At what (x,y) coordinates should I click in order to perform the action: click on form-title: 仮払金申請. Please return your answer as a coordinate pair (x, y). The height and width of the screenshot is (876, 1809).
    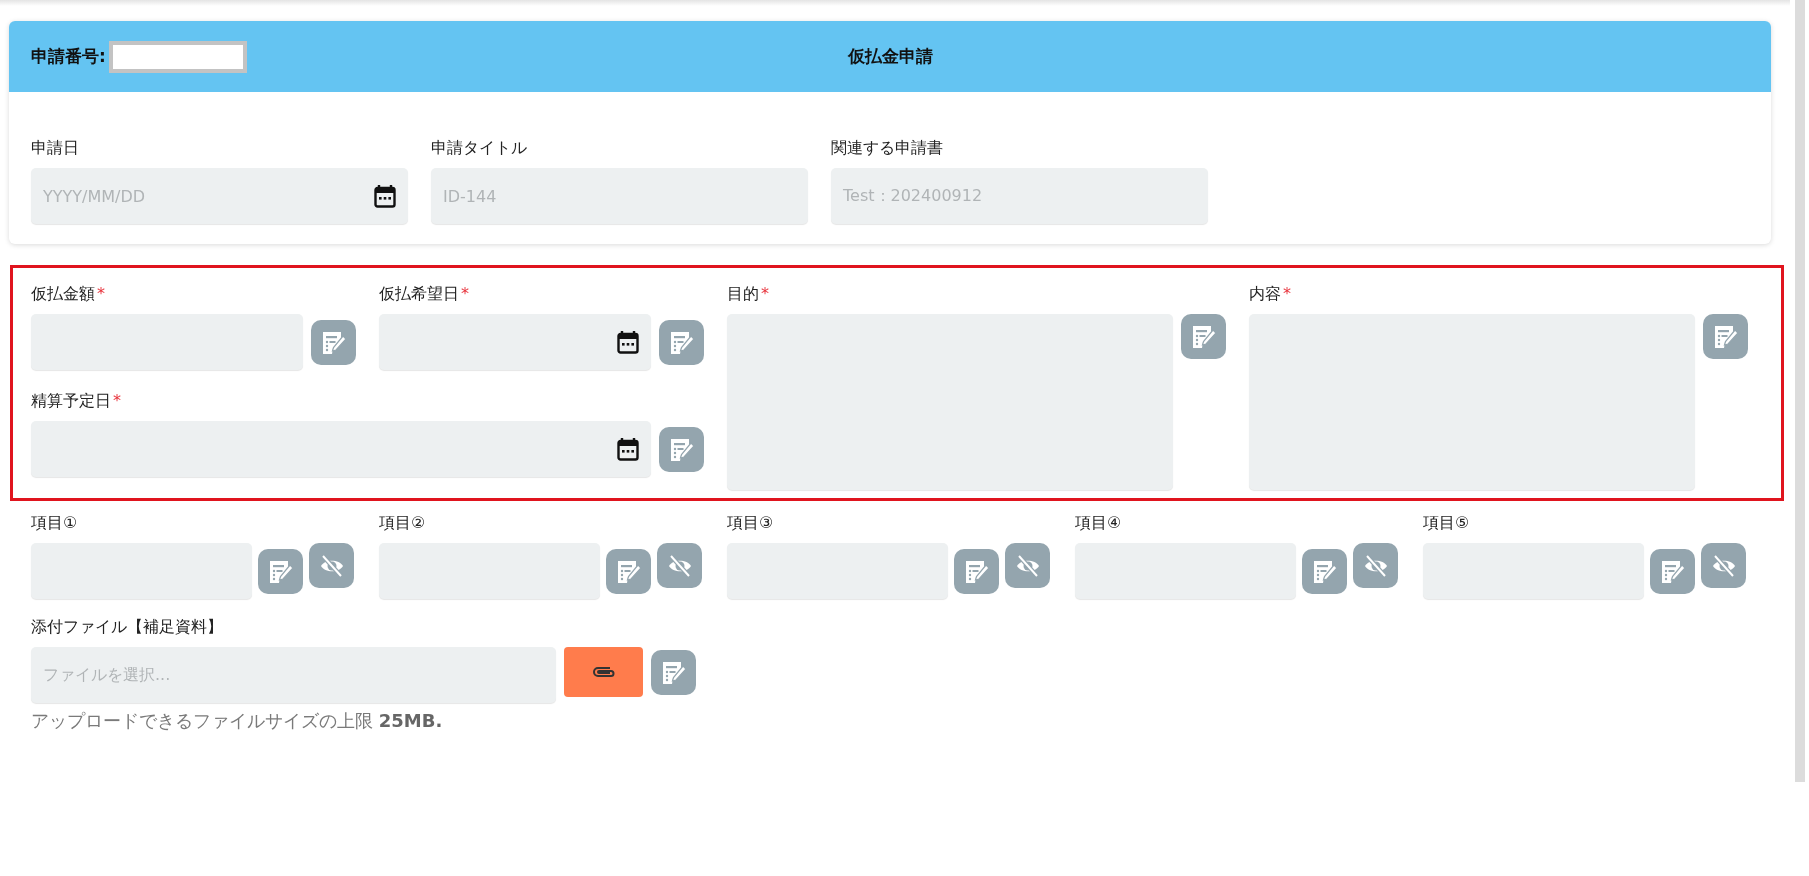
    Looking at the image, I should click on (890, 56).